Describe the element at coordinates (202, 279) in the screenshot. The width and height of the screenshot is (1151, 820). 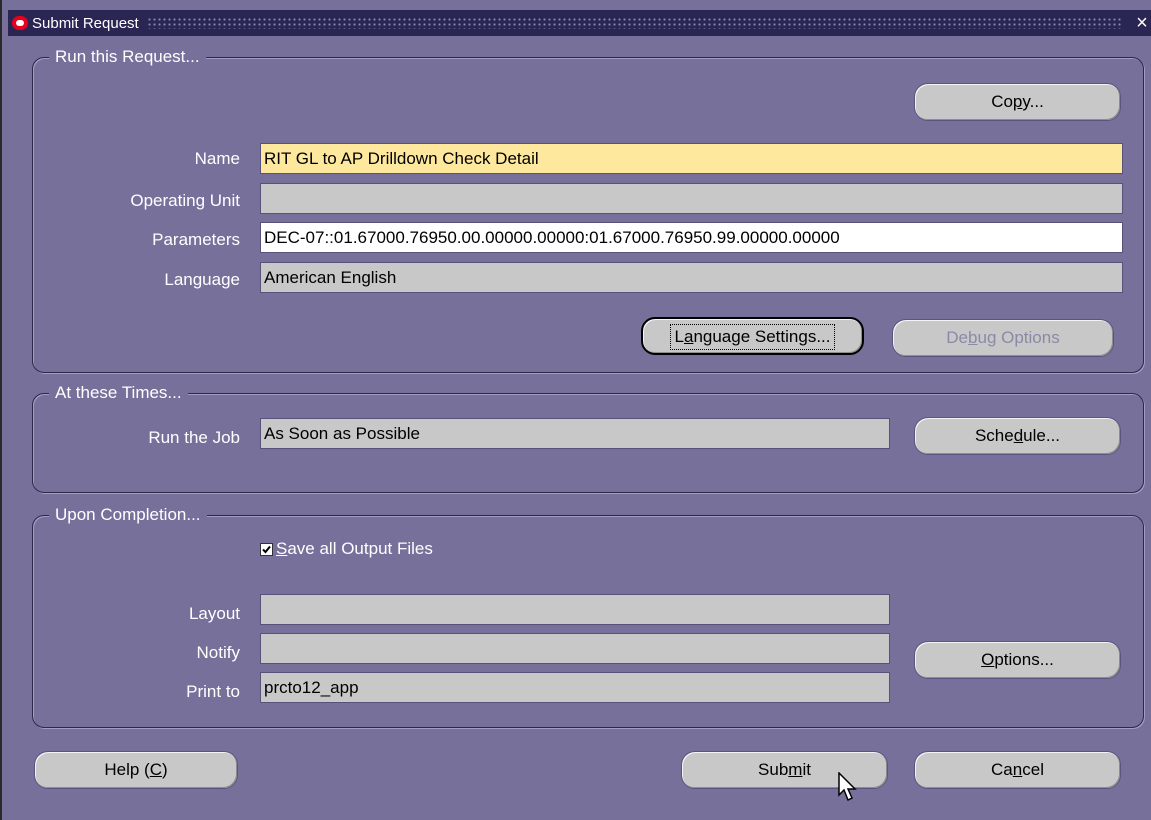
I see `language-label: Language` at that location.